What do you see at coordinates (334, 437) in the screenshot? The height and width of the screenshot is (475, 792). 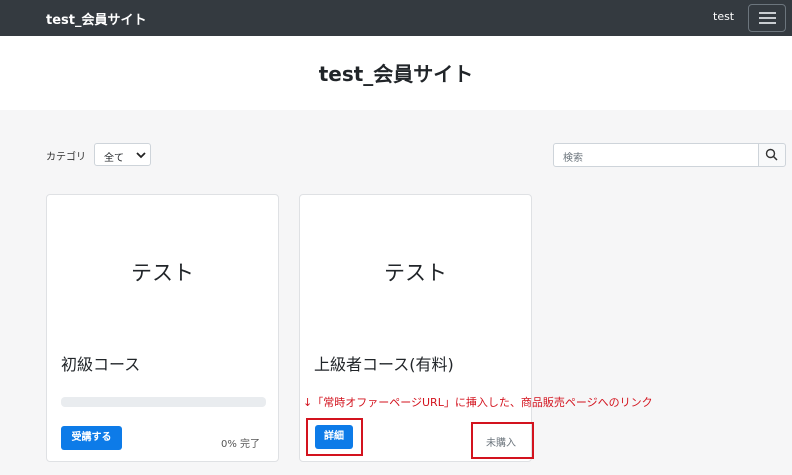 I see `highlight-box-details` at bounding box center [334, 437].